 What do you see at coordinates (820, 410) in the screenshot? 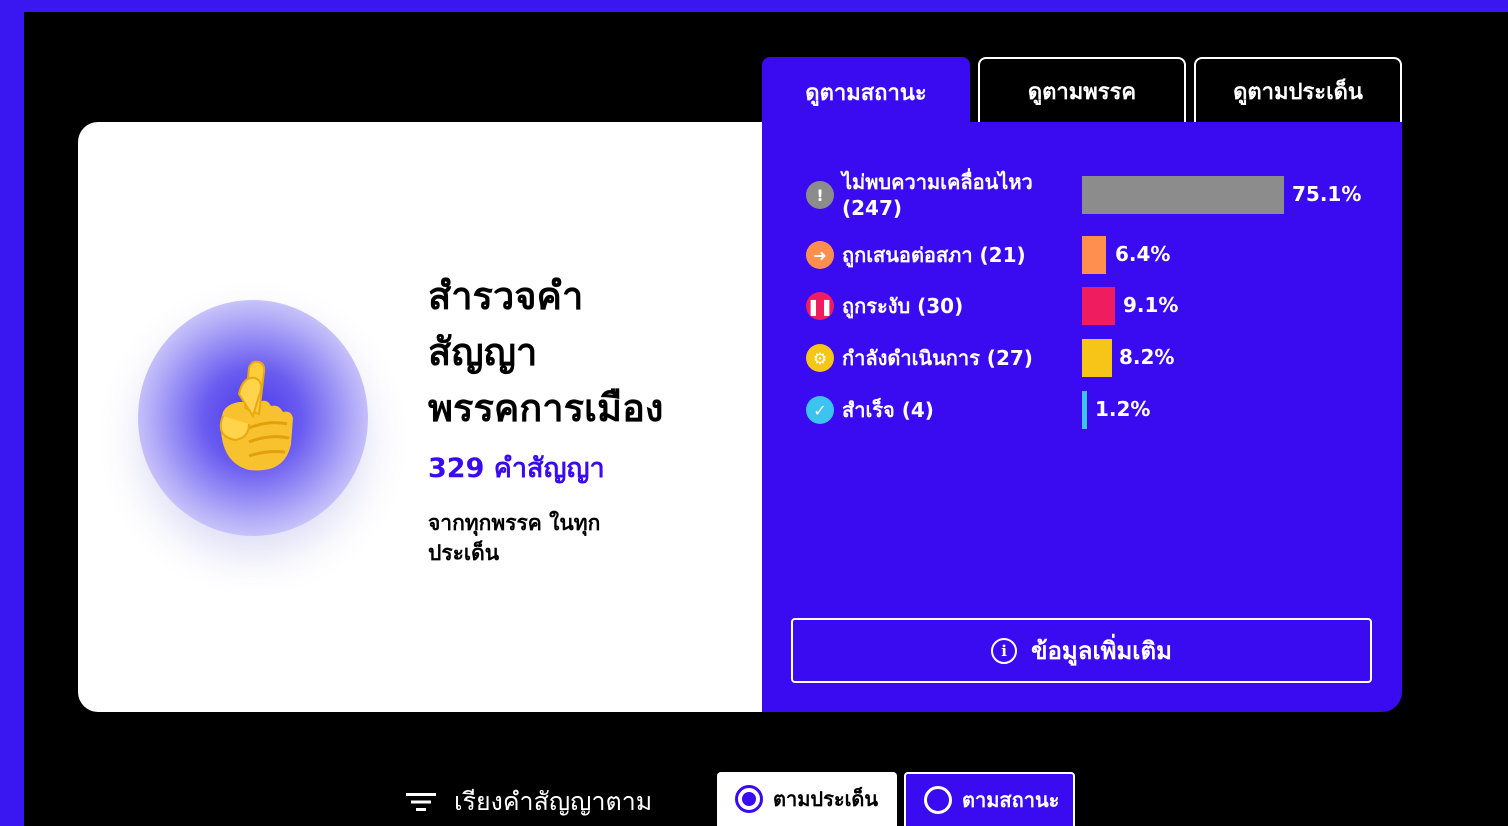
I see `check-icon: ✓` at bounding box center [820, 410].